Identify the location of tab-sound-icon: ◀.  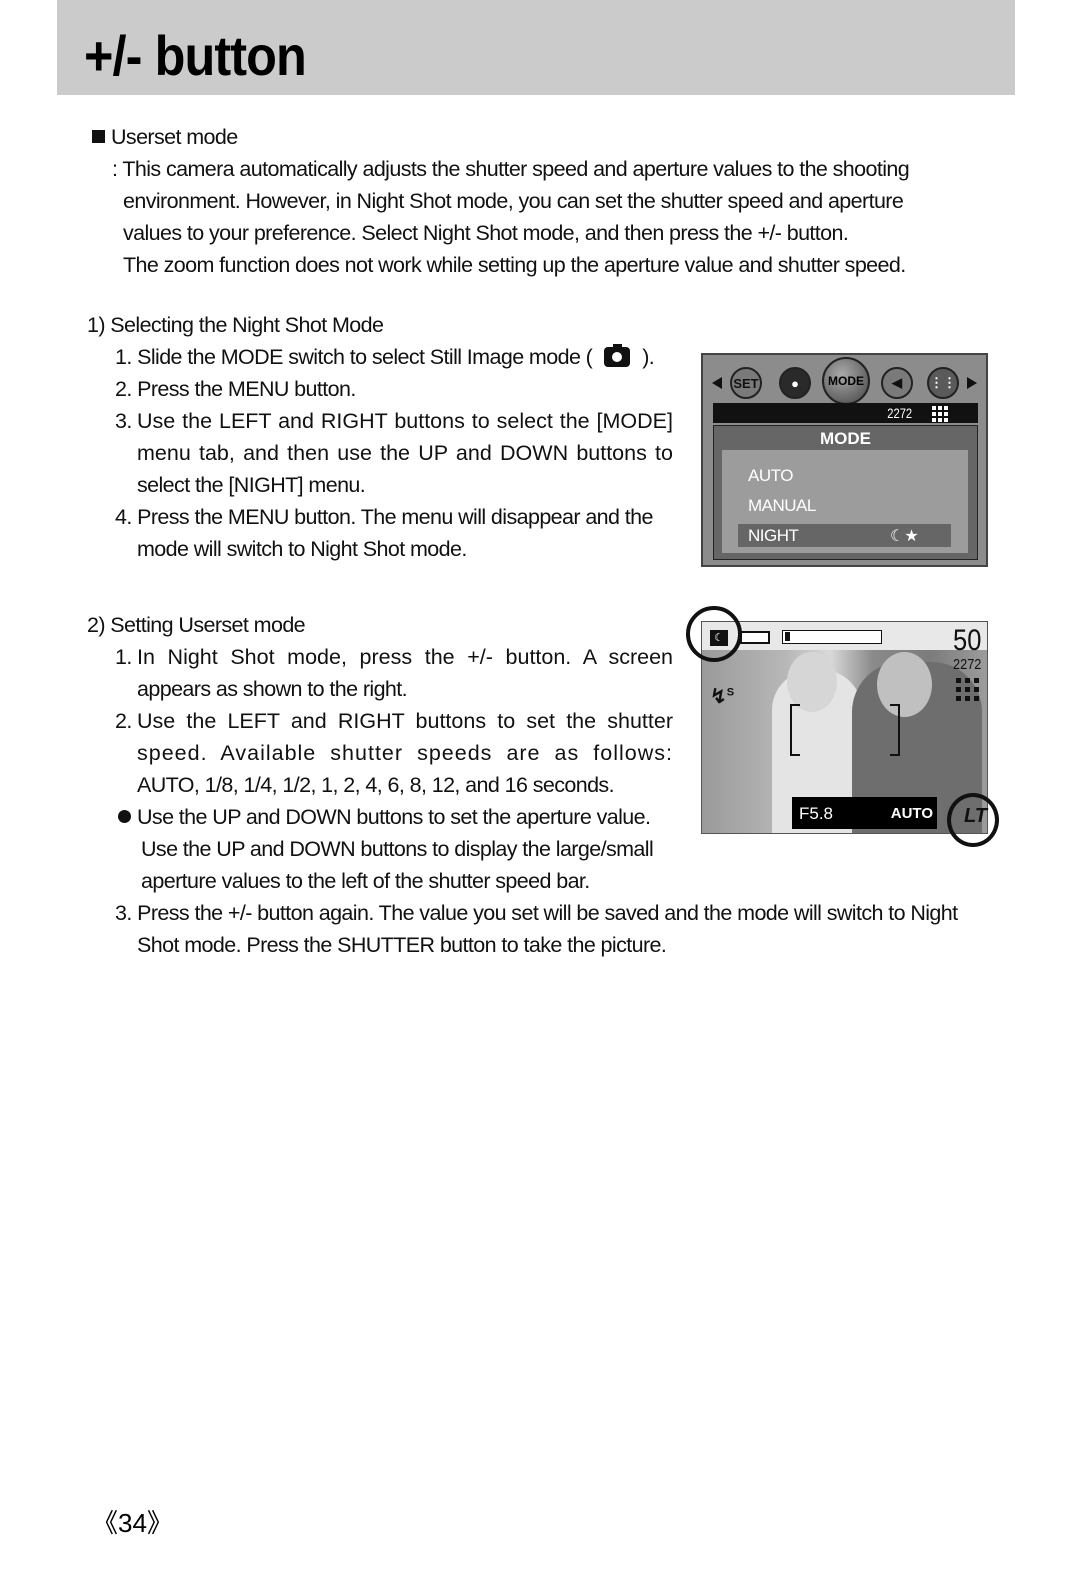
(897, 383).